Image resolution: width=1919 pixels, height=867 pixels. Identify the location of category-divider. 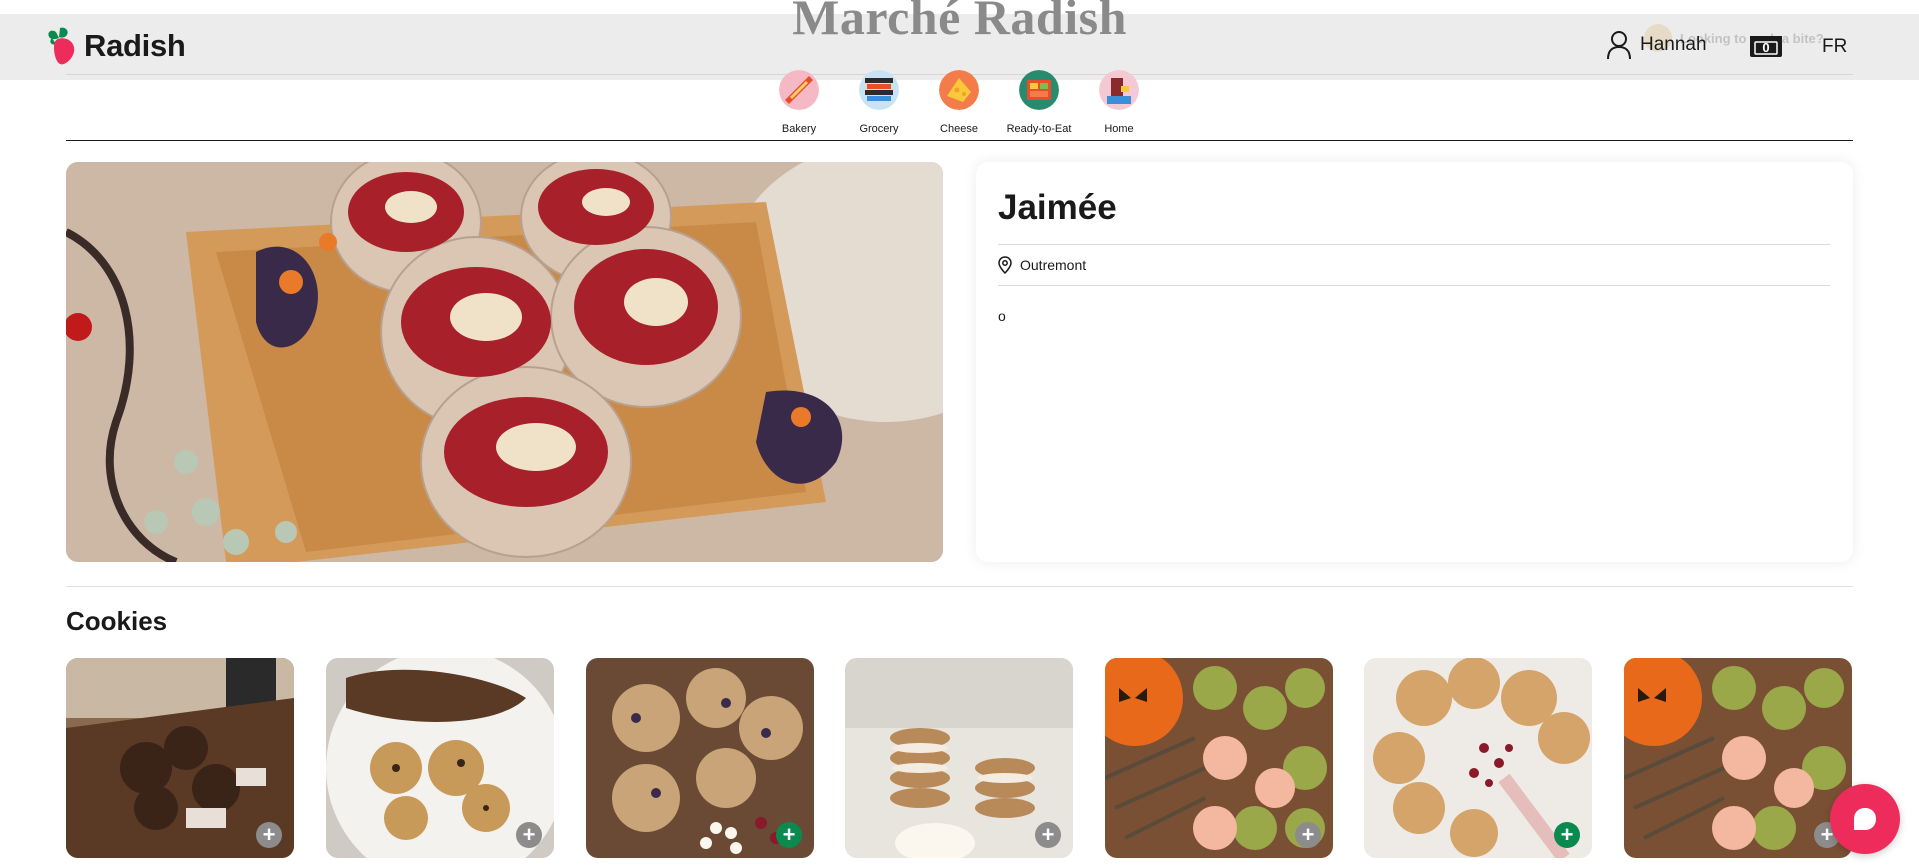
(959, 140).